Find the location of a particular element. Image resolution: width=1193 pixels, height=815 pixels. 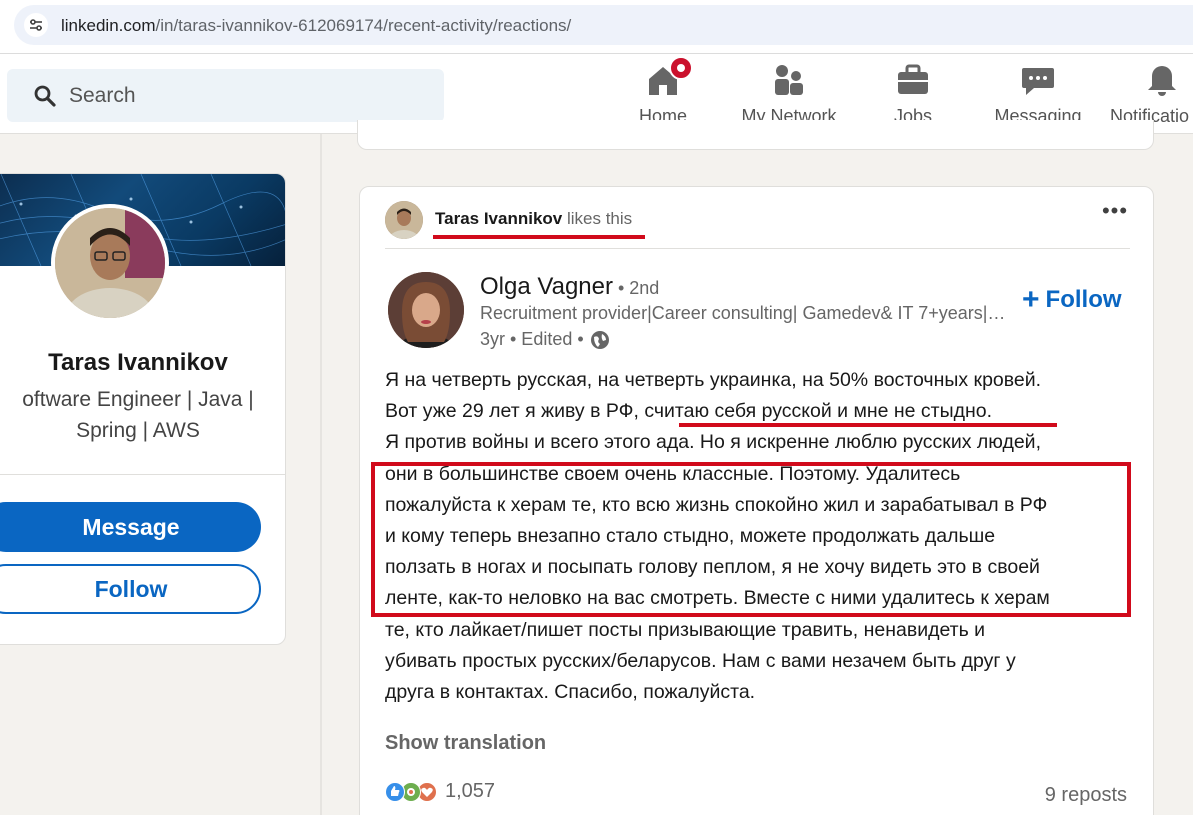

notification-badge is located at coordinates (681, 68).